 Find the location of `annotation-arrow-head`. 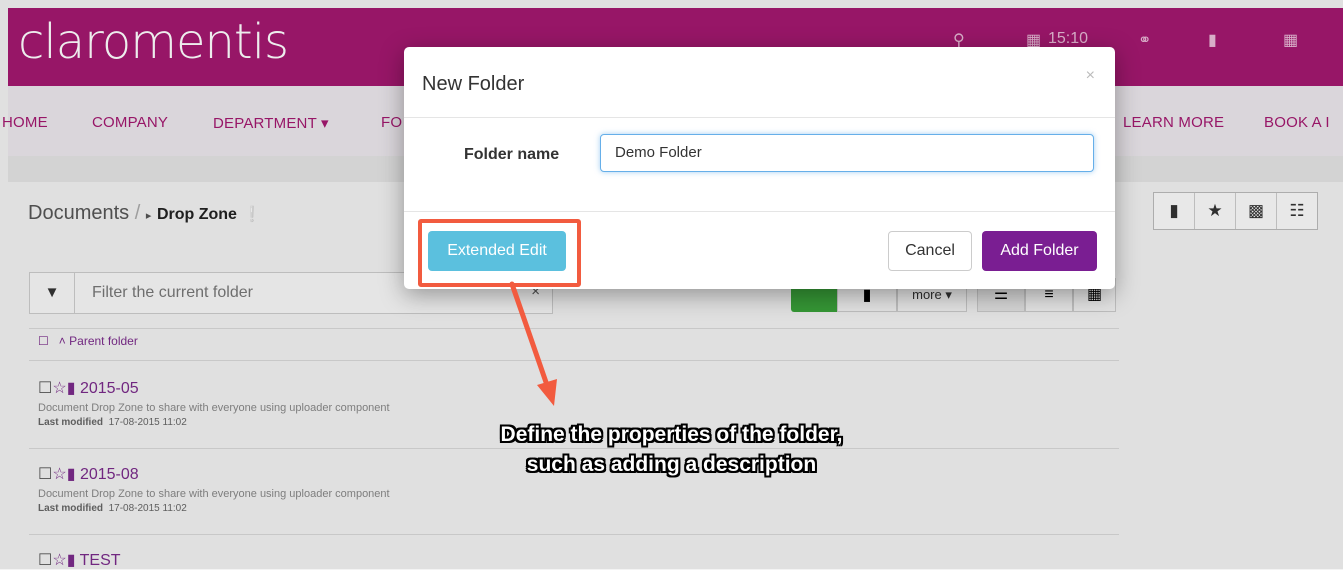

annotation-arrow-head is located at coordinates (547, 392).